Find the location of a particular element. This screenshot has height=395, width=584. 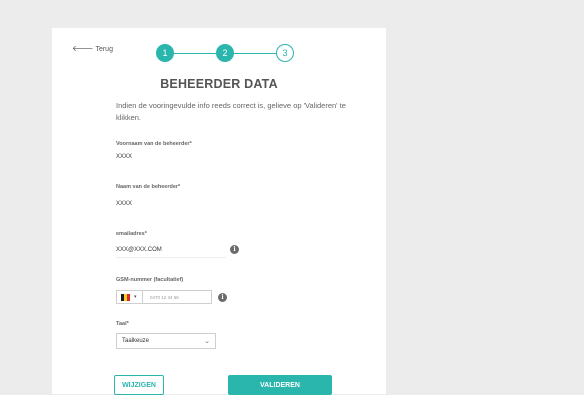

firstname-field: XXXX is located at coordinates (124, 157).